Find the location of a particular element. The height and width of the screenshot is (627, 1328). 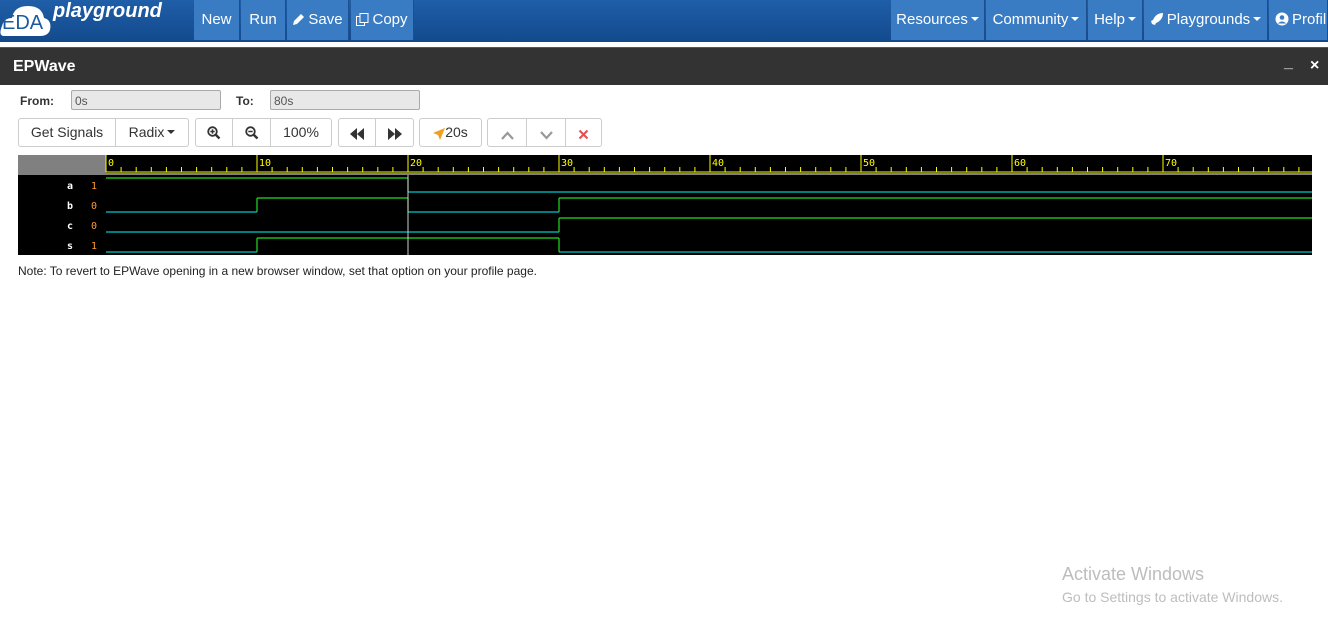

copy-button: Copy is located at coordinates (382, 20).